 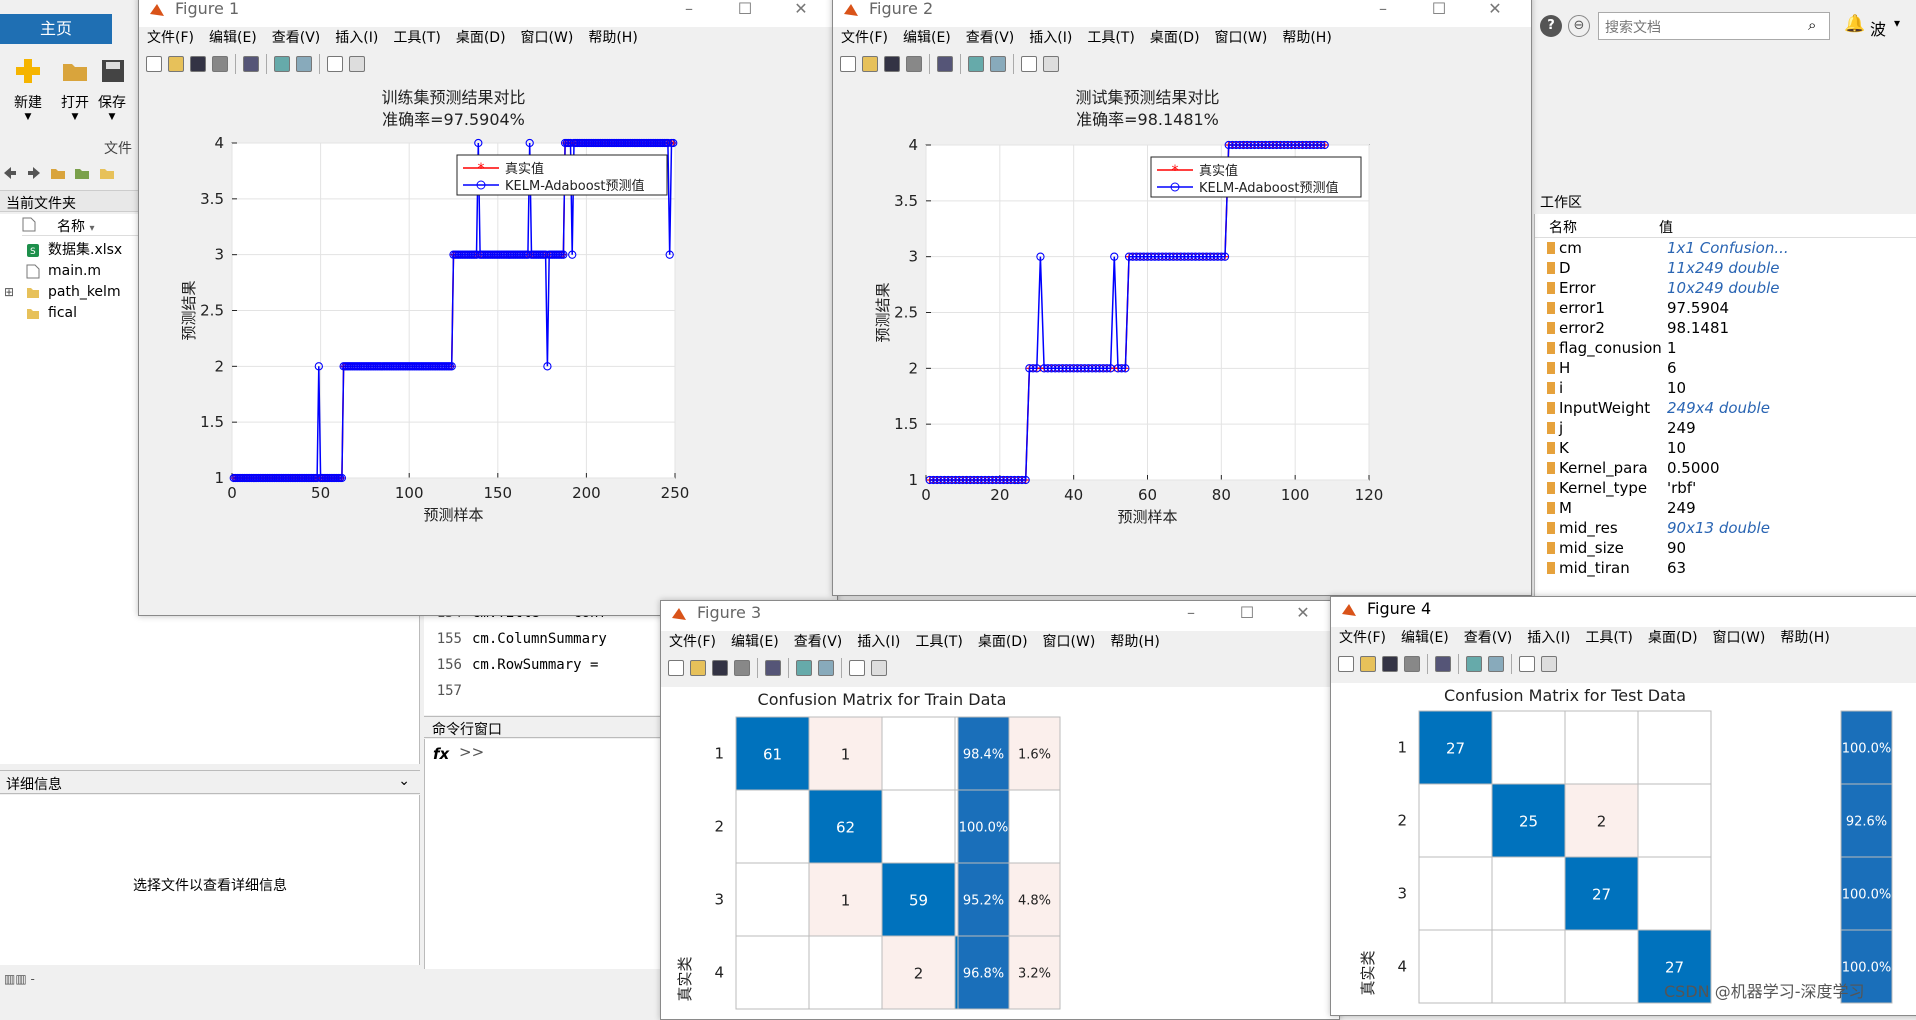 I want to click on workspace-var-row: Kernel_para 0.5000, so click(x=1727, y=468).